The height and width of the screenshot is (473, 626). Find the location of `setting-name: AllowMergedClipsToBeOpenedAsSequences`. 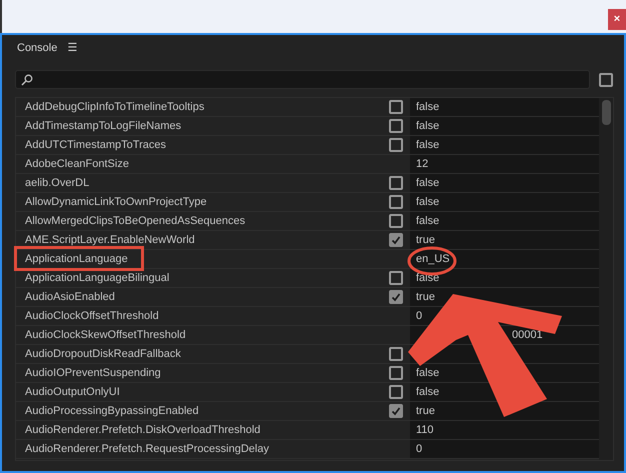

setting-name: AllowMergedClipsToBeOpenedAsSequences is located at coordinates (135, 221).